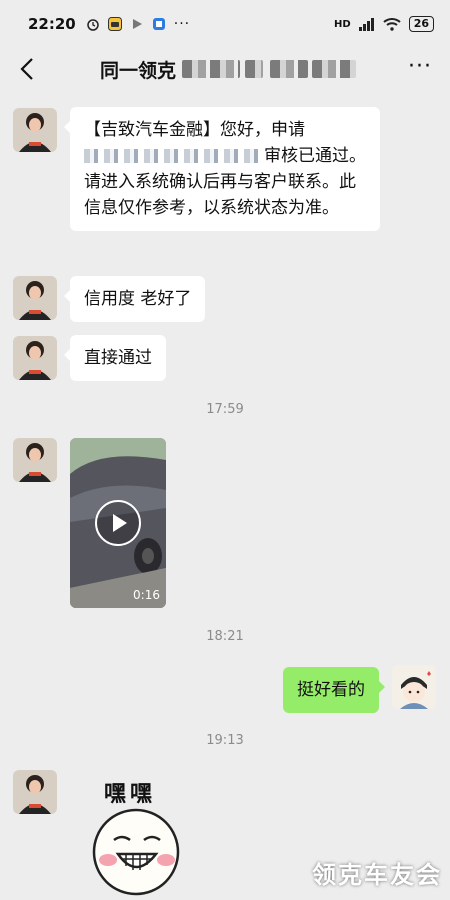 The width and height of the screenshot is (450, 900). What do you see at coordinates (138, 299) in the screenshot?
I see `message-text: 信用度 老好了` at bounding box center [138, 299].